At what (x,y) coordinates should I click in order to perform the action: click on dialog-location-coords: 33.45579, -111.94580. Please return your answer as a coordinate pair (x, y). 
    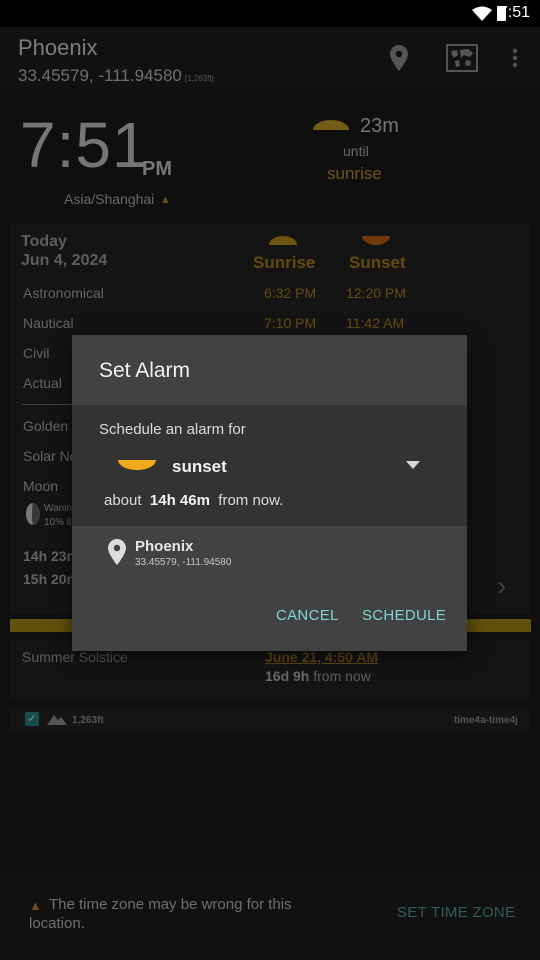
    Looking at the image, I should click on (183, 562).